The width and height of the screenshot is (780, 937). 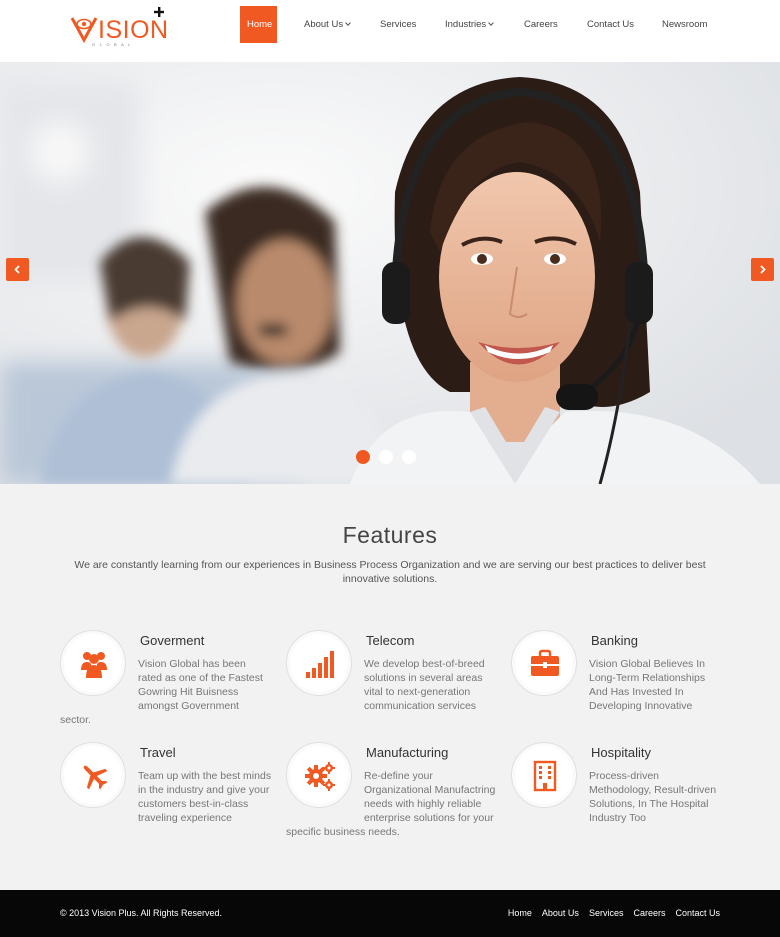 I want to click on feature-title: Hospitality, so click(x=621, y=752).